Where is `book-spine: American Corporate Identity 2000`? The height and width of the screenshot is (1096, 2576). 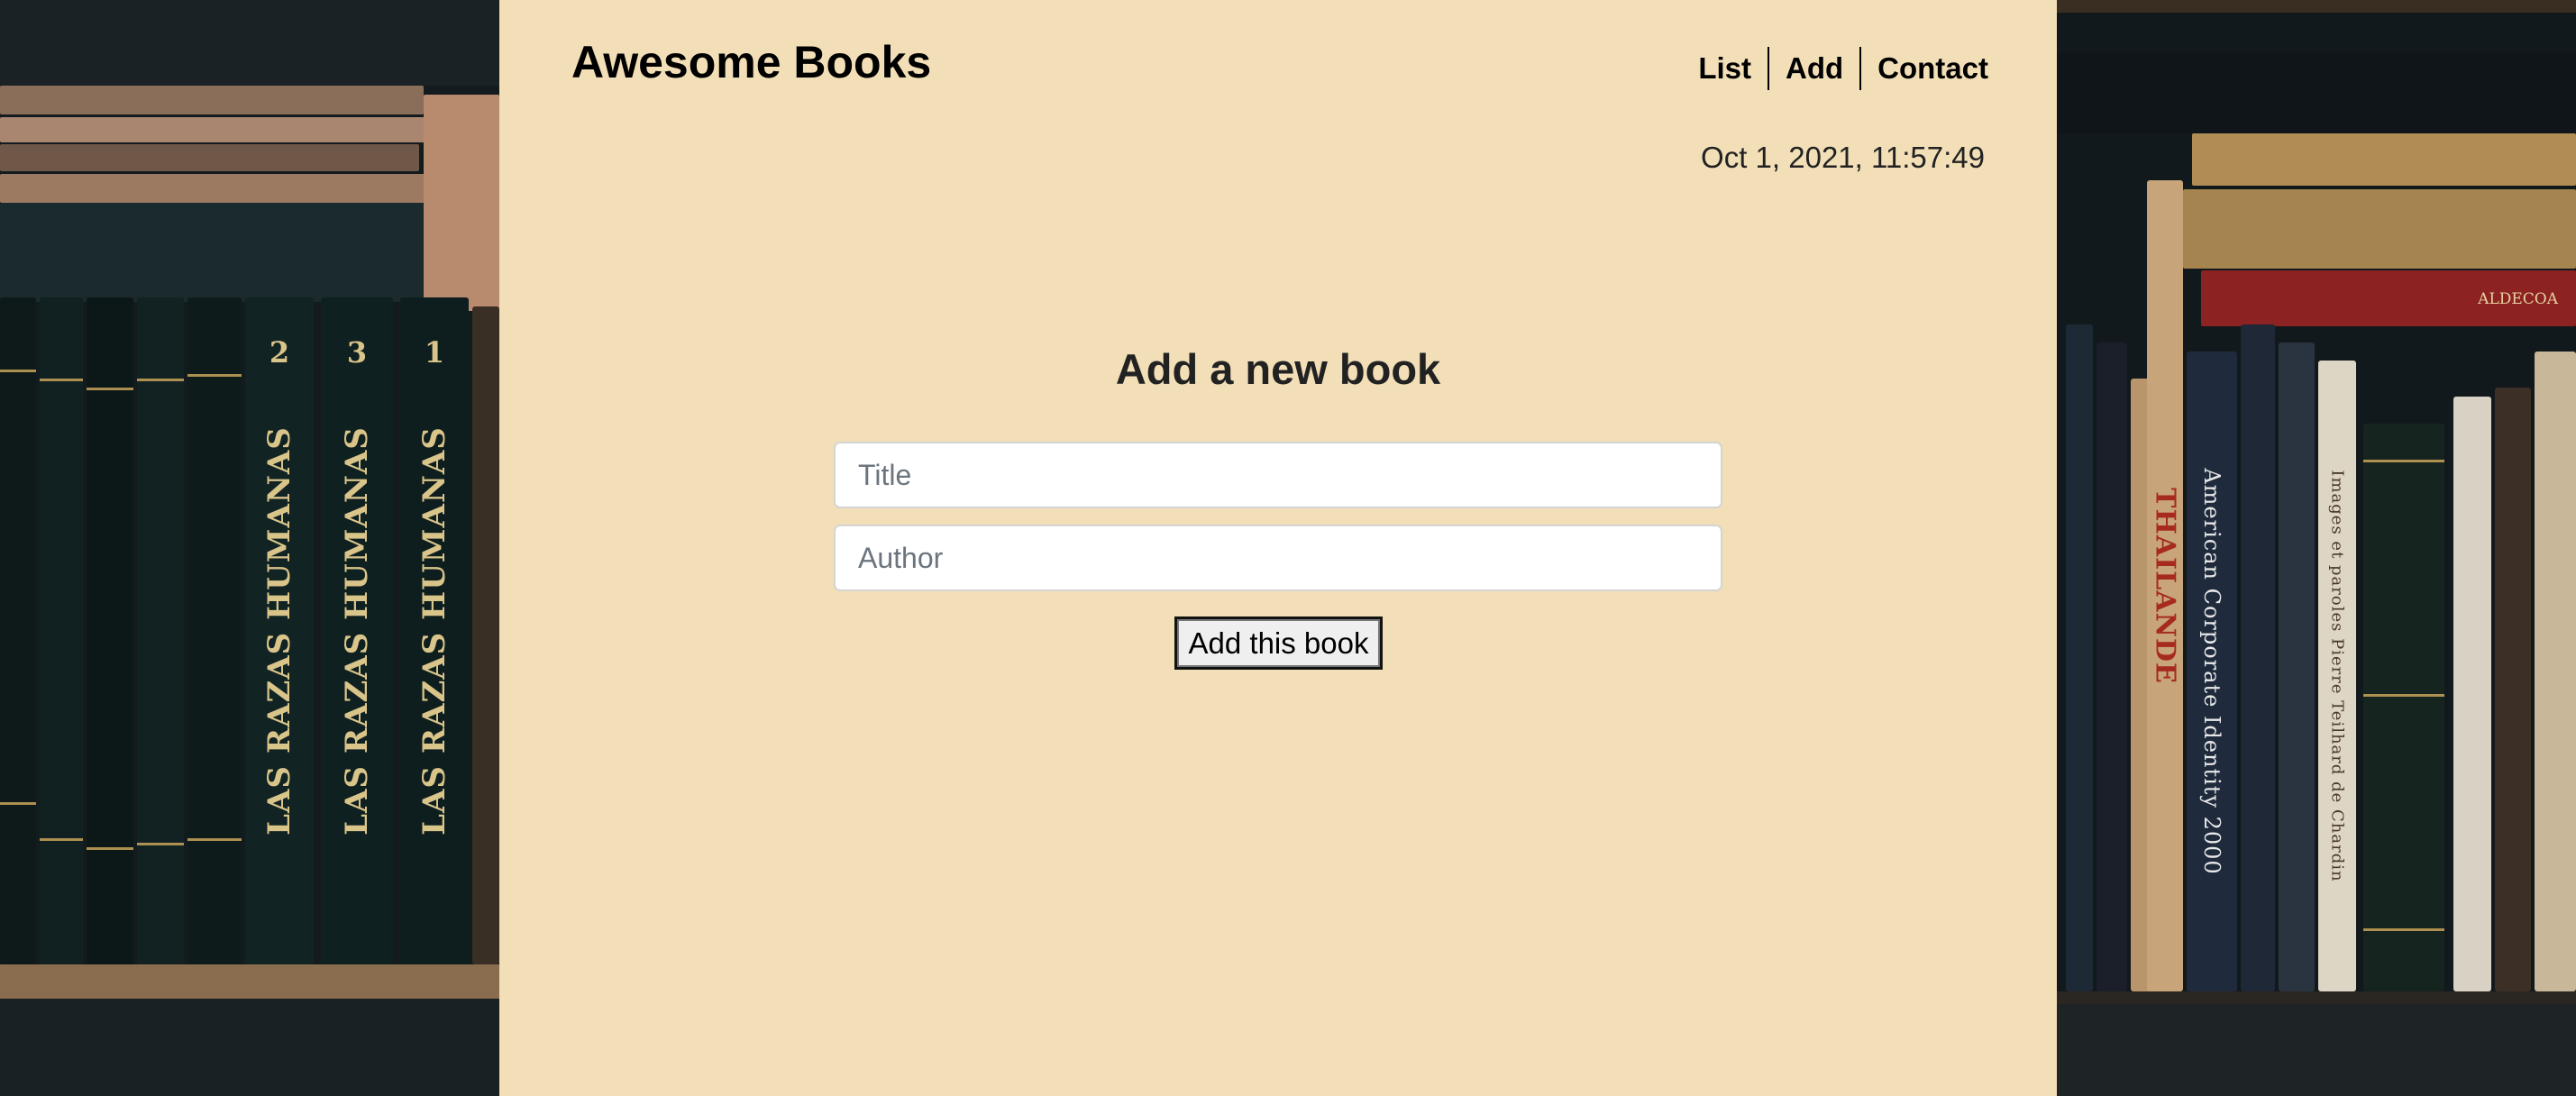
book-spine: American Corporate Identity 2000 is located at coordinates (2212, 671).